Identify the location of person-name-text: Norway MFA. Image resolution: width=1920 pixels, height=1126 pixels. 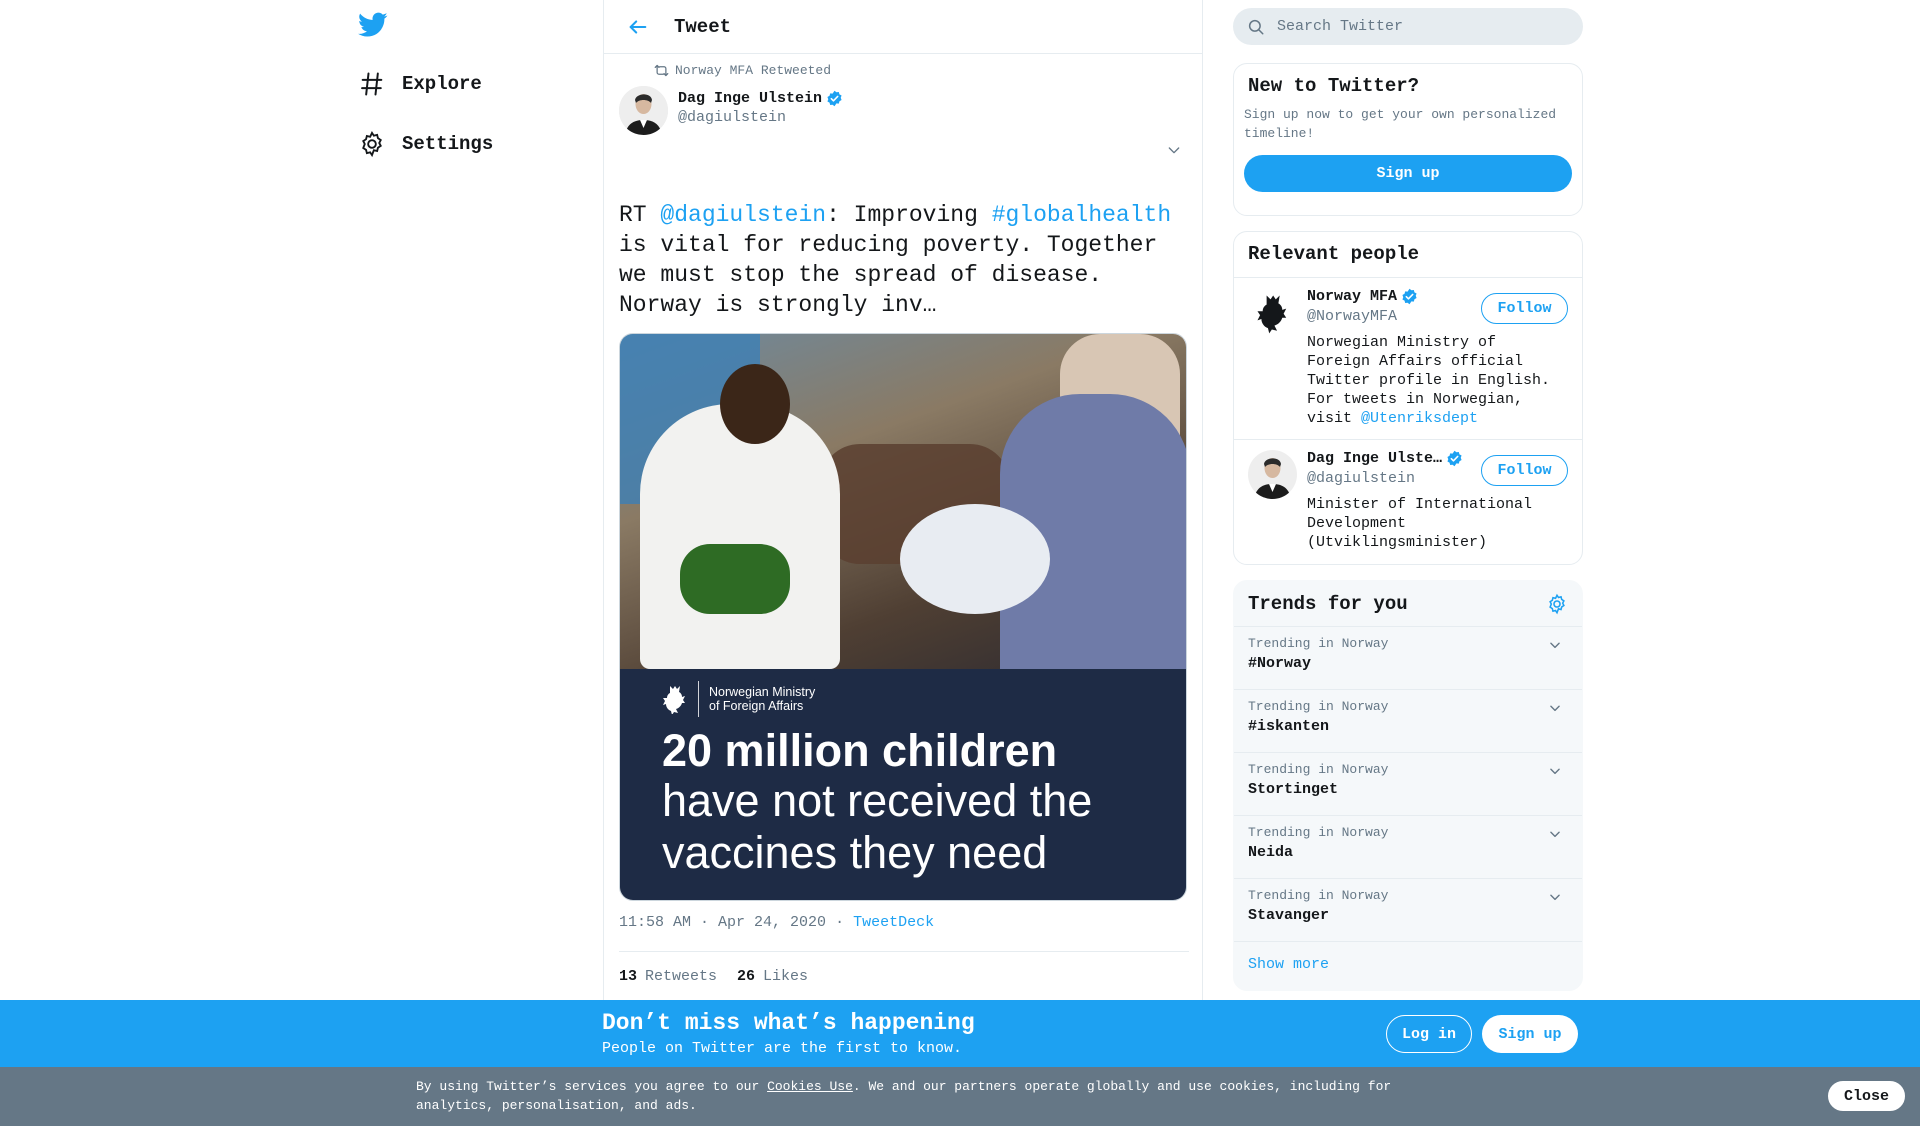
(1352, 296).